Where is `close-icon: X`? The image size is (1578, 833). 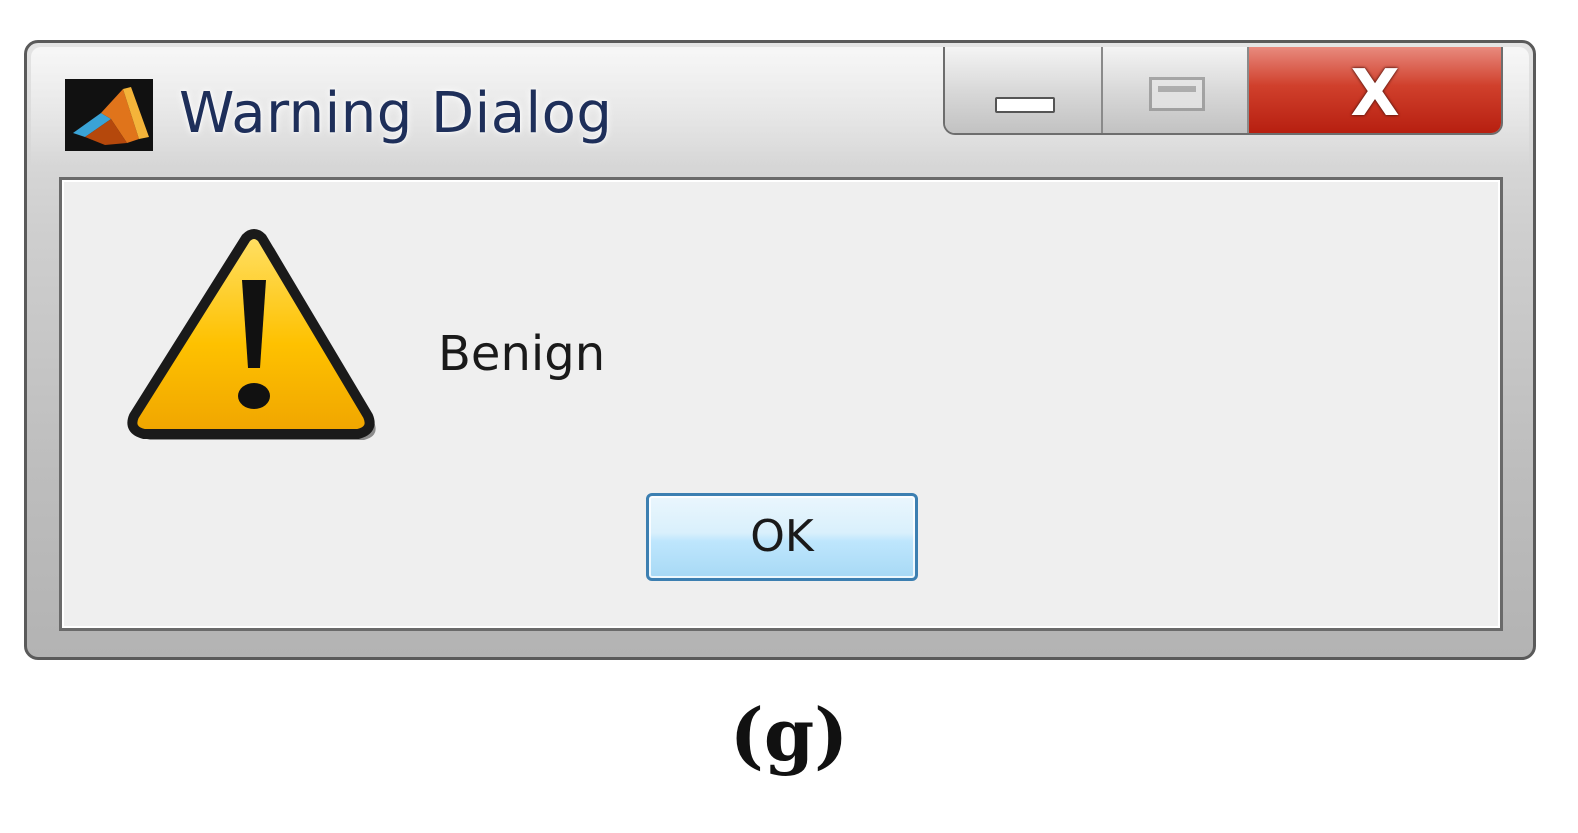 close-icon: X is located at coordinates (1375, 94).